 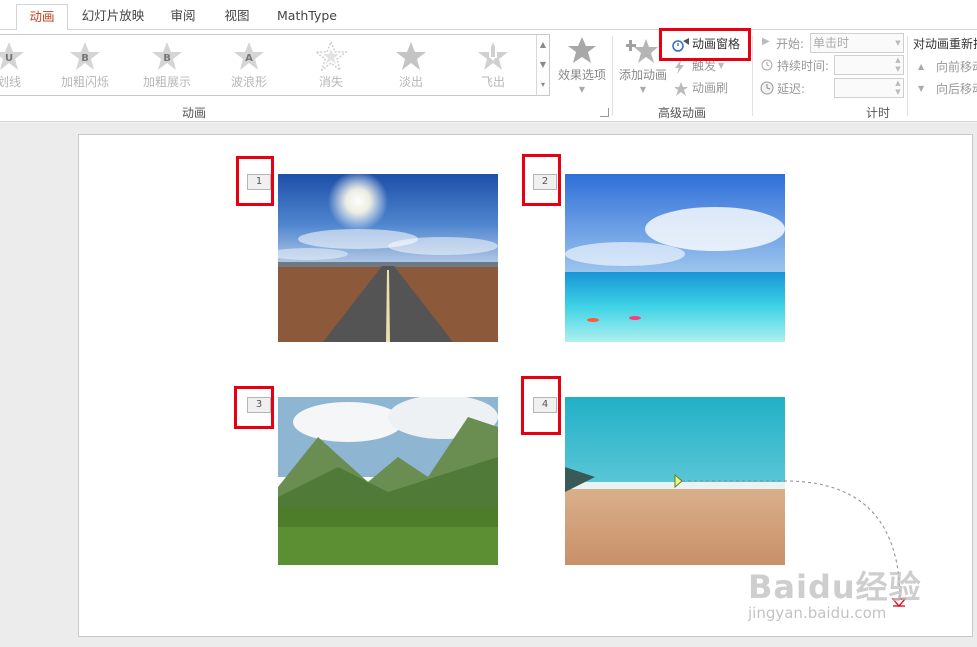 I want to click on gallery-label: 加粗闪烁, so click(x=84, y=82).